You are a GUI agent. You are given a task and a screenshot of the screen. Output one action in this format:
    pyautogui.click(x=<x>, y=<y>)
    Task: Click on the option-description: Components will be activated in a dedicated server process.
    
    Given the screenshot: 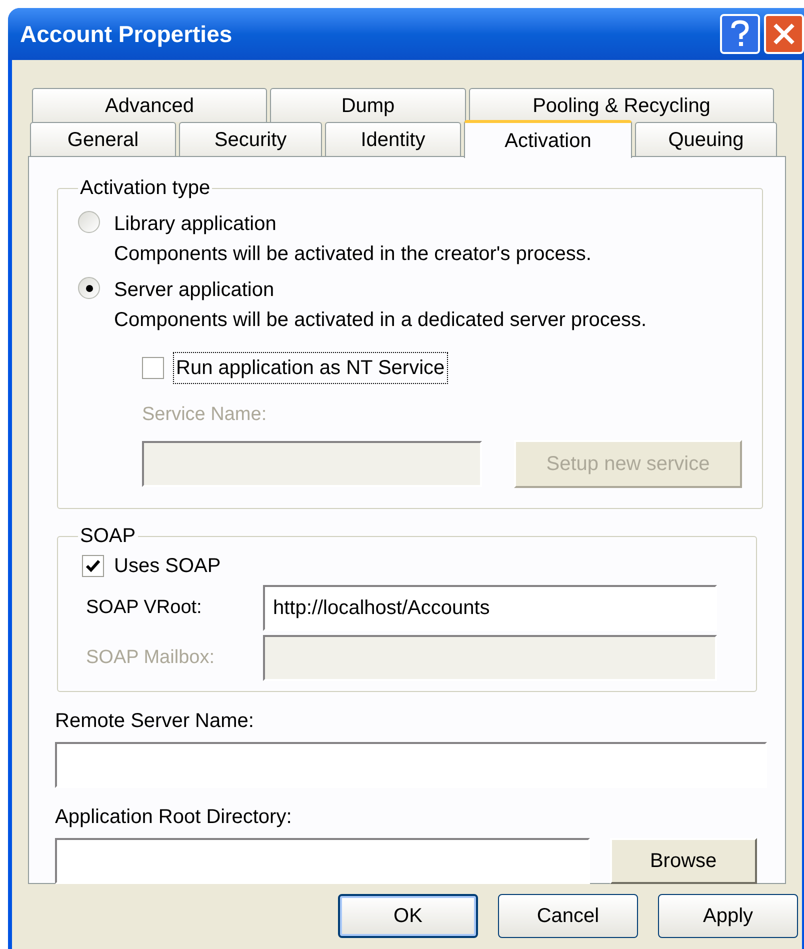 What is the action you would take?
    pyautogui.click(x=380, y=320)
    